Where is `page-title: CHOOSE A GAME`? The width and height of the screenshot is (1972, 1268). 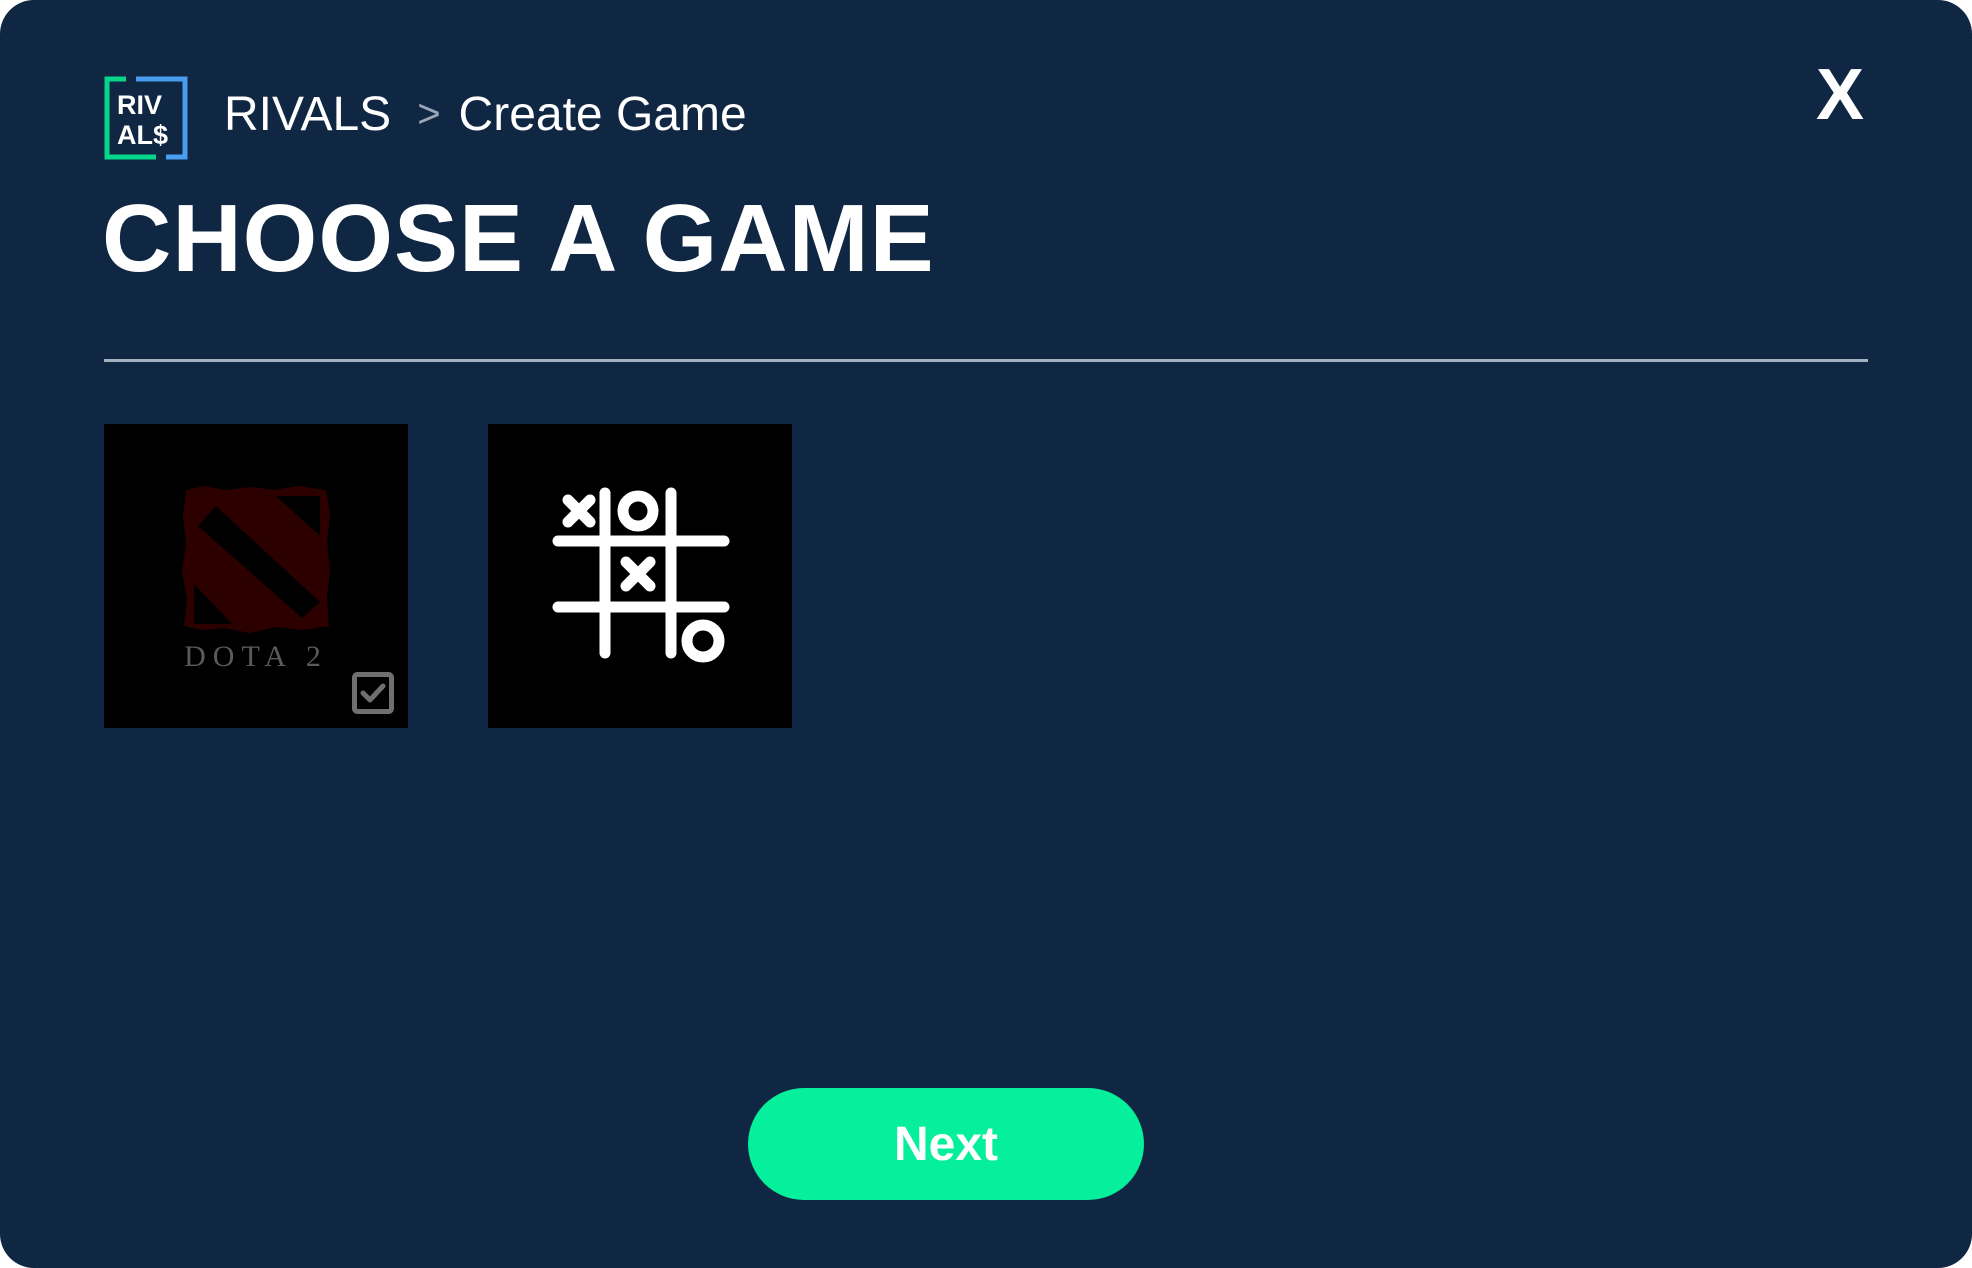 page-title: CHOOSE A GAME is located at coordinates (518, 238).